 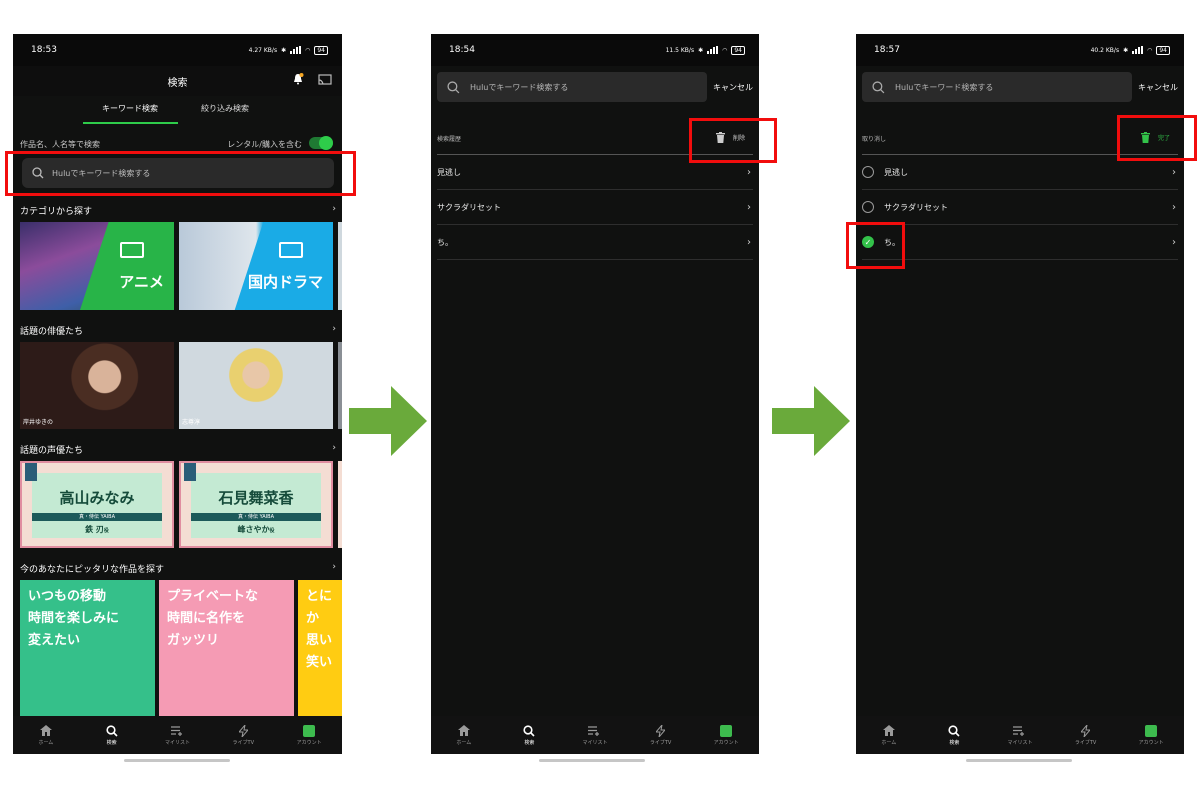 What do you see at coordinates (97, 504) in the screenshot?
I see `voice-actor-card: 高山みなみ 真・侍伝 YAIBA 鉄 刃役` at bounding box center [97, 504].